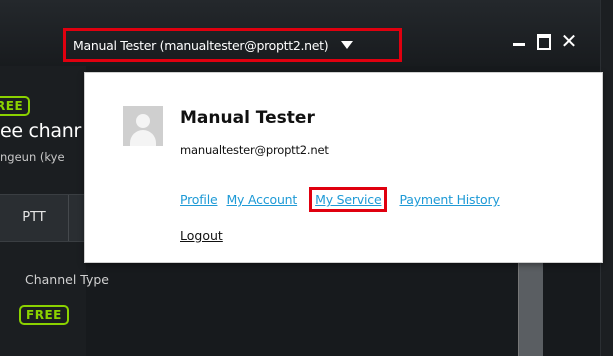  What do you see at coordinates (34, 218) in the screenshot?
I see `tab-ptt: PTT` at bounding box center [34, 218].